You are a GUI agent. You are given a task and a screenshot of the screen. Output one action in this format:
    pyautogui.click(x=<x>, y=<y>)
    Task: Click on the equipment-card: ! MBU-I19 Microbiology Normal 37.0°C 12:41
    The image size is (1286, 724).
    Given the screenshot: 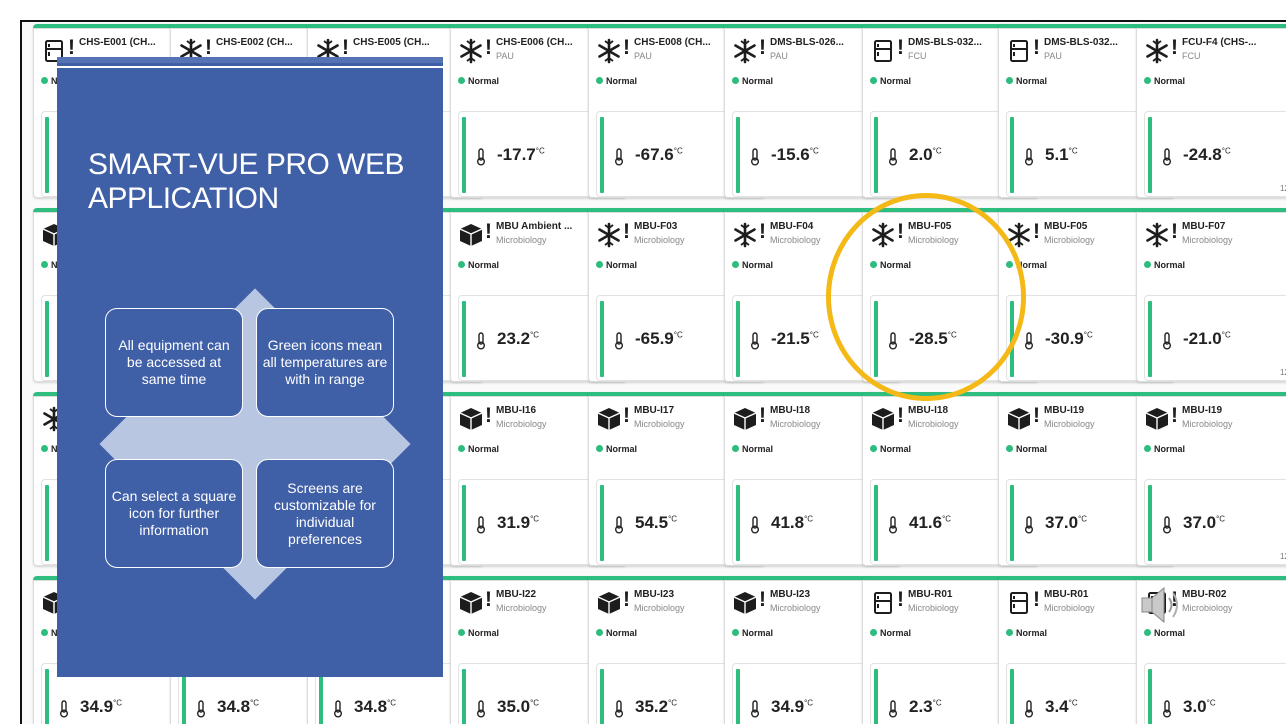 What is the action you would take?
    pyautogui.click(x=1211, y=479)
    